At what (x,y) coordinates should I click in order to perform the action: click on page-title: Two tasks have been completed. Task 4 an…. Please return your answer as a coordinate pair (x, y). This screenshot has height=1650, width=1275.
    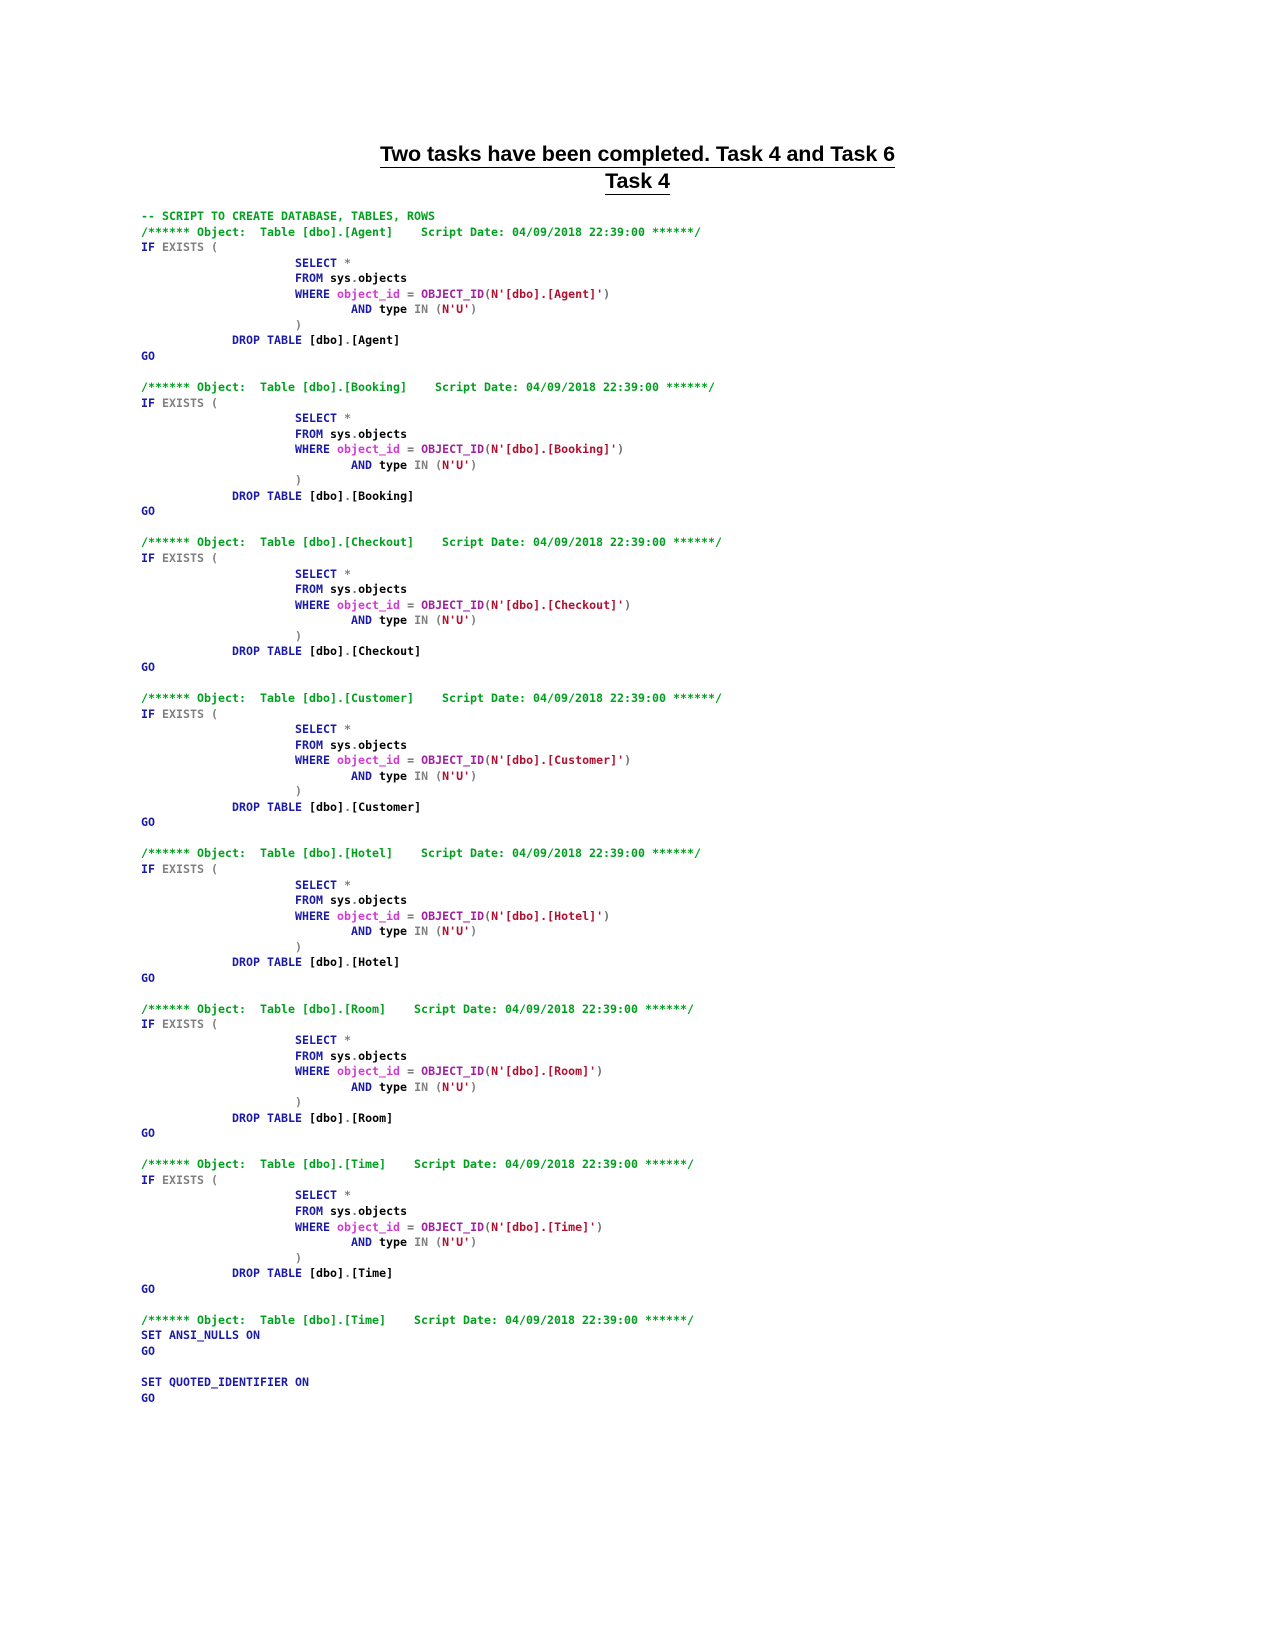
    Looking at the image, I should click on (637, 154).